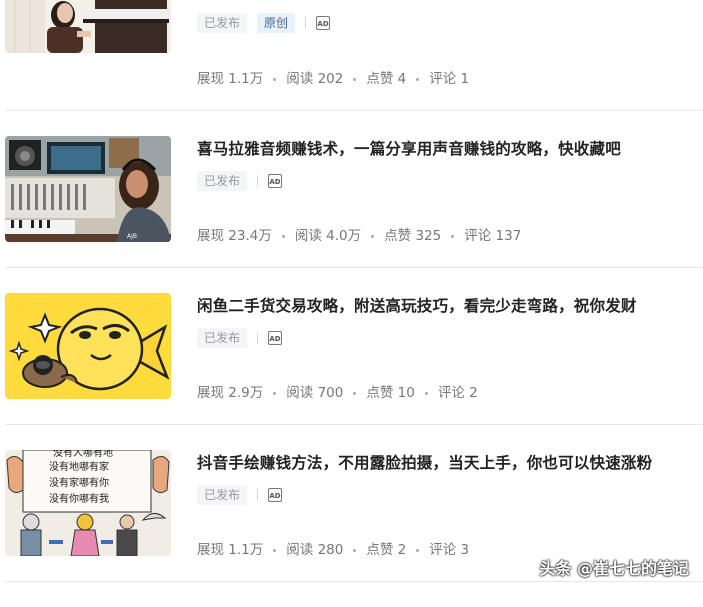  What do you see at coordinates (79, 482) in the screenshot?
I see `comic-line: 没有家哪有你` at bounding box center [79, 482].